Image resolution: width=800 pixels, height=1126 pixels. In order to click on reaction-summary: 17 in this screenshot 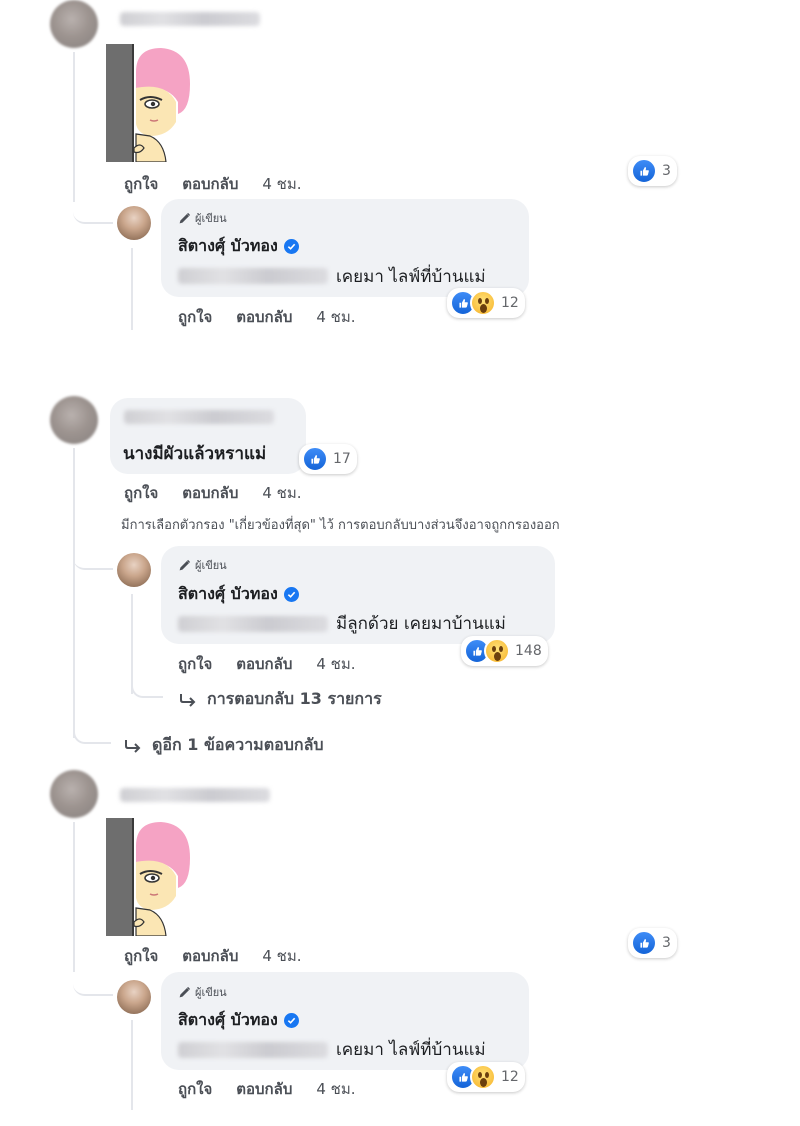, I will do `click(328, 459)`.